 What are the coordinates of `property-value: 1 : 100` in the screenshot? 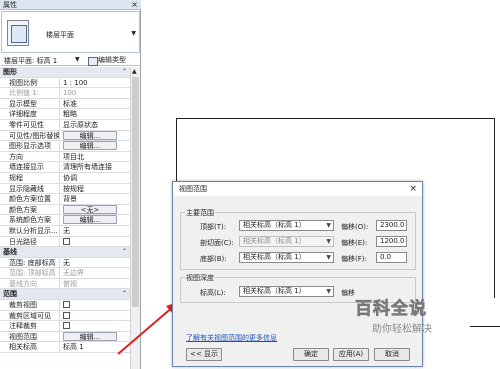 It's located at (75, 82).